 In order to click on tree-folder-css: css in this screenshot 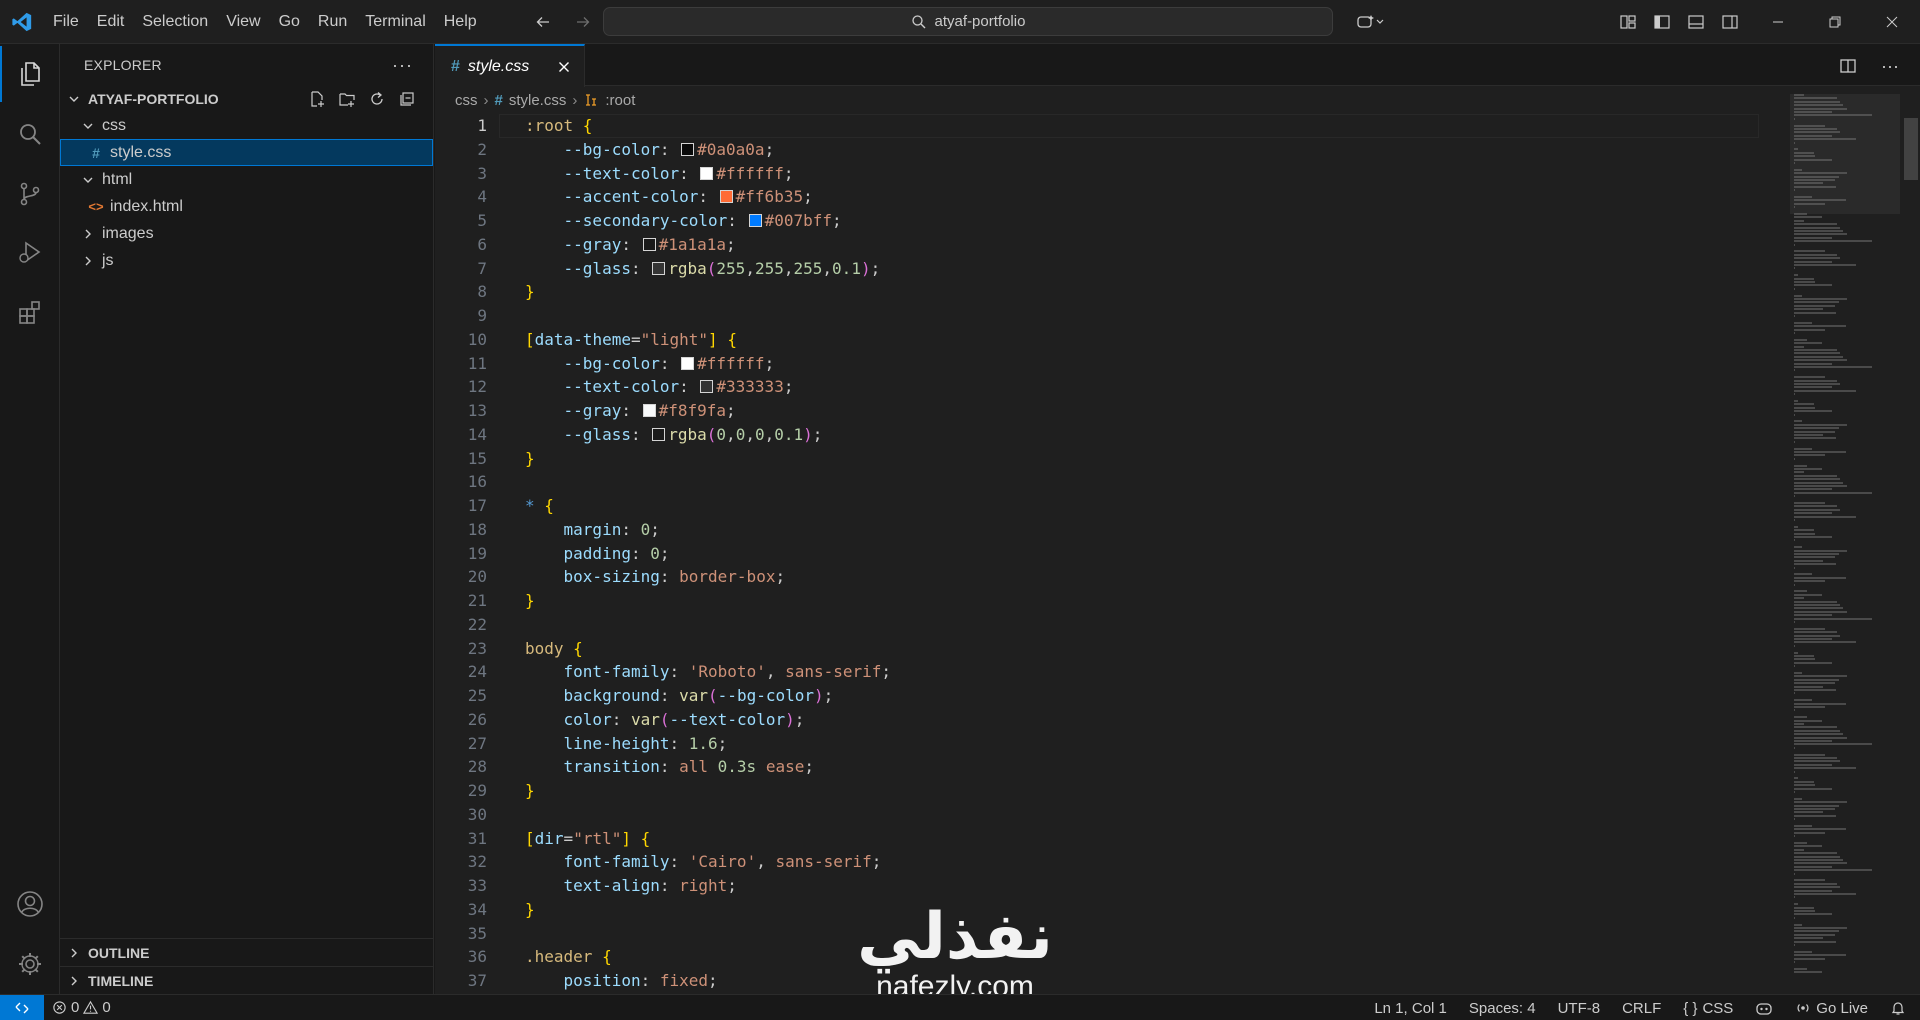, I will do `click(246, 125)`.